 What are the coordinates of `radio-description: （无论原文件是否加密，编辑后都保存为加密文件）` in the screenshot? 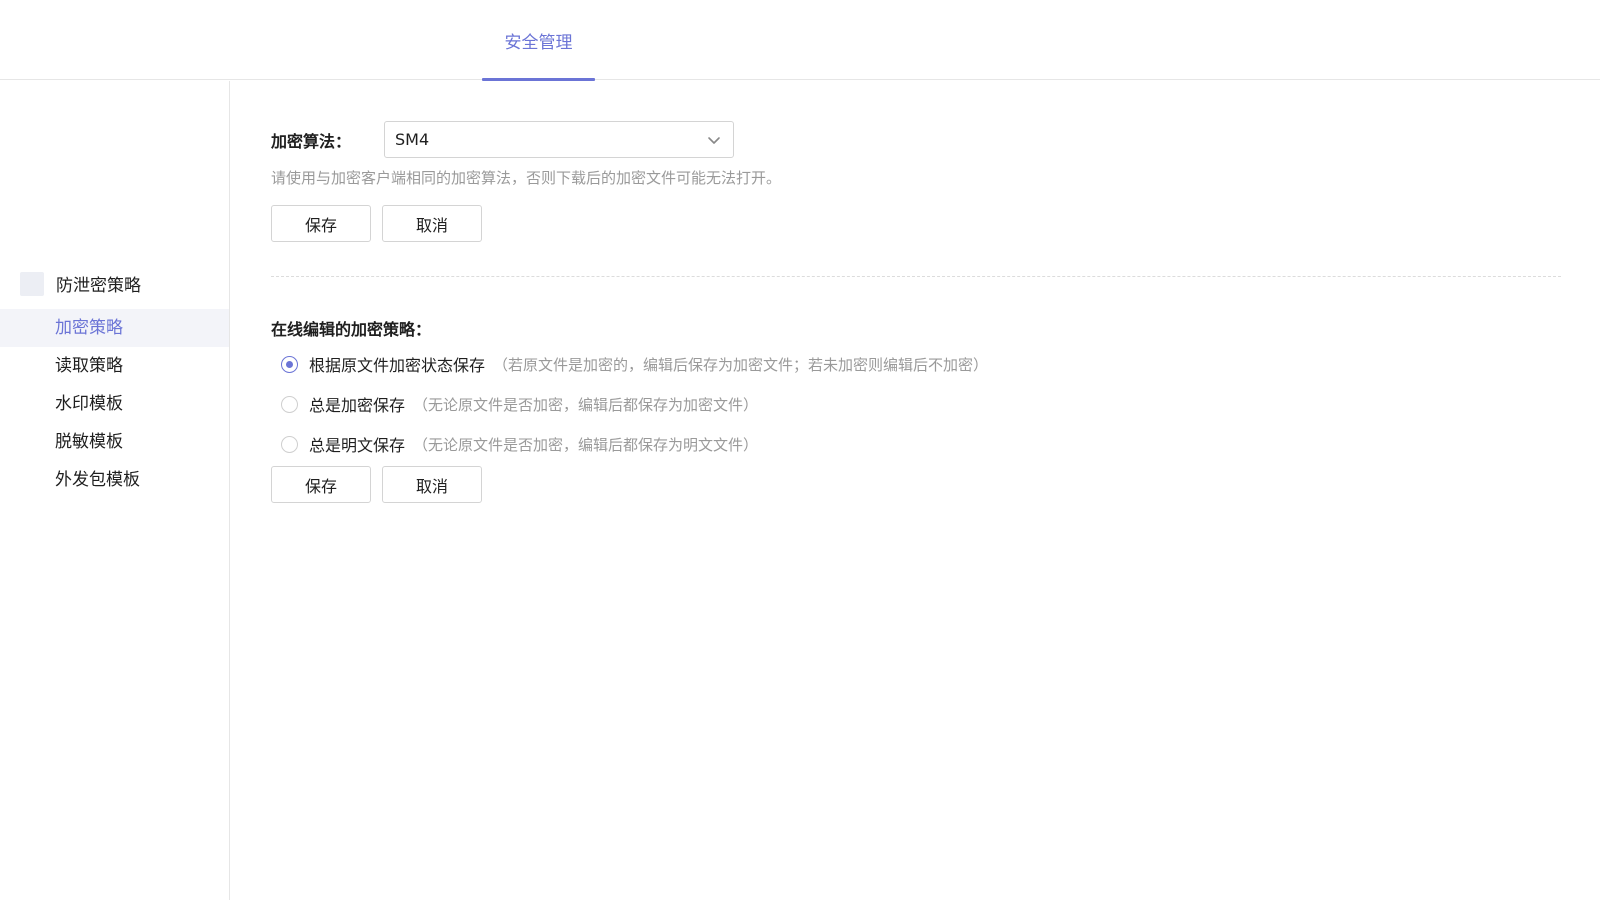 It's located at (586, 404).